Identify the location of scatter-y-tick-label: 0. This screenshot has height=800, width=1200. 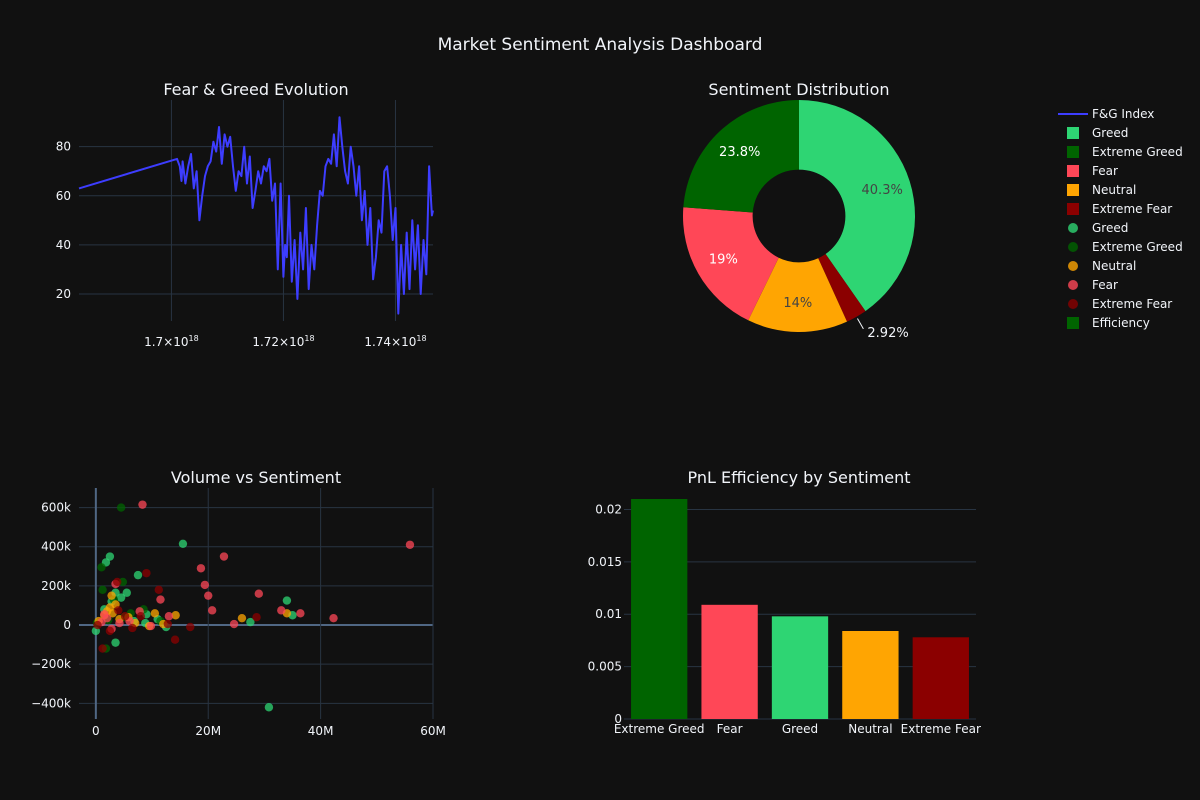
(67, 625).